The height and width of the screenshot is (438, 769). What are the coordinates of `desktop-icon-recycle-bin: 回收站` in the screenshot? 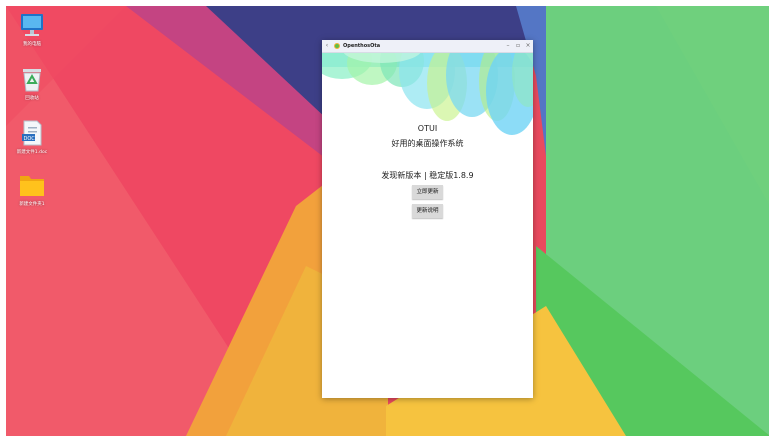 It's located at (32, 83).